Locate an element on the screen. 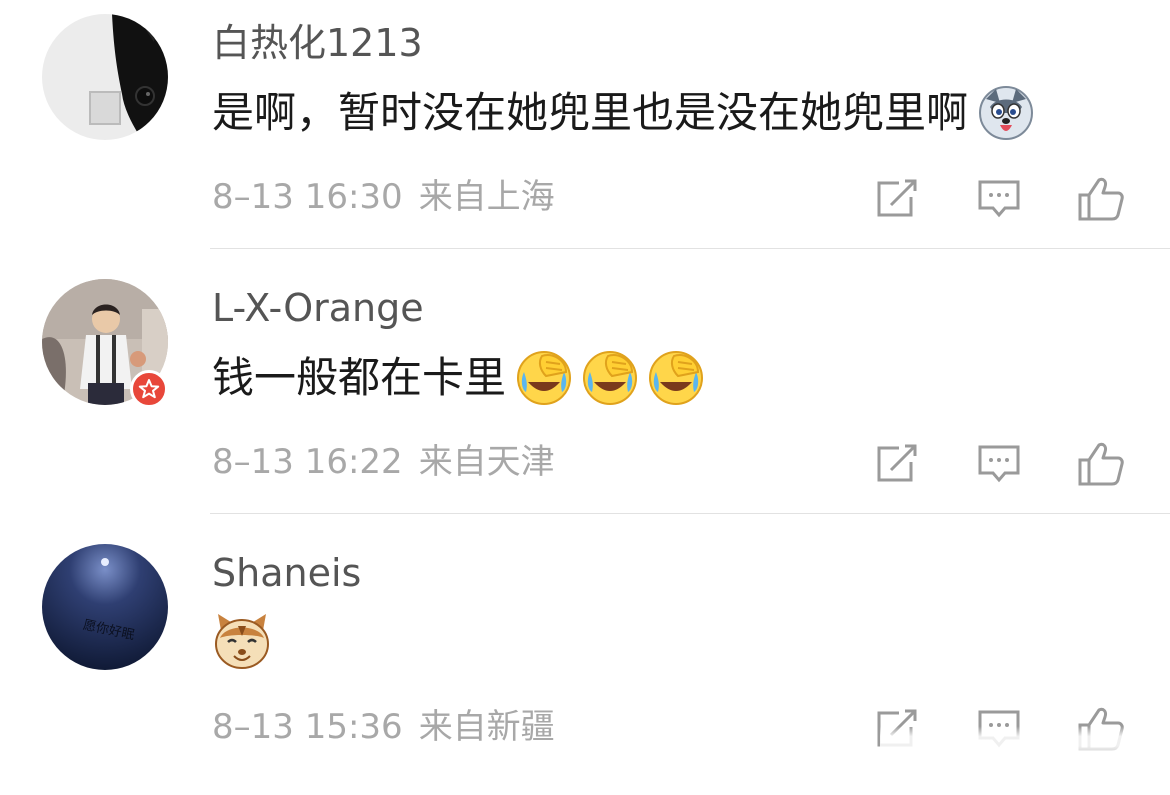 Image resolution: width=1170 pixels, height=795 pixels. comment-location: 来自天津 is located at coordinates (486, 462).